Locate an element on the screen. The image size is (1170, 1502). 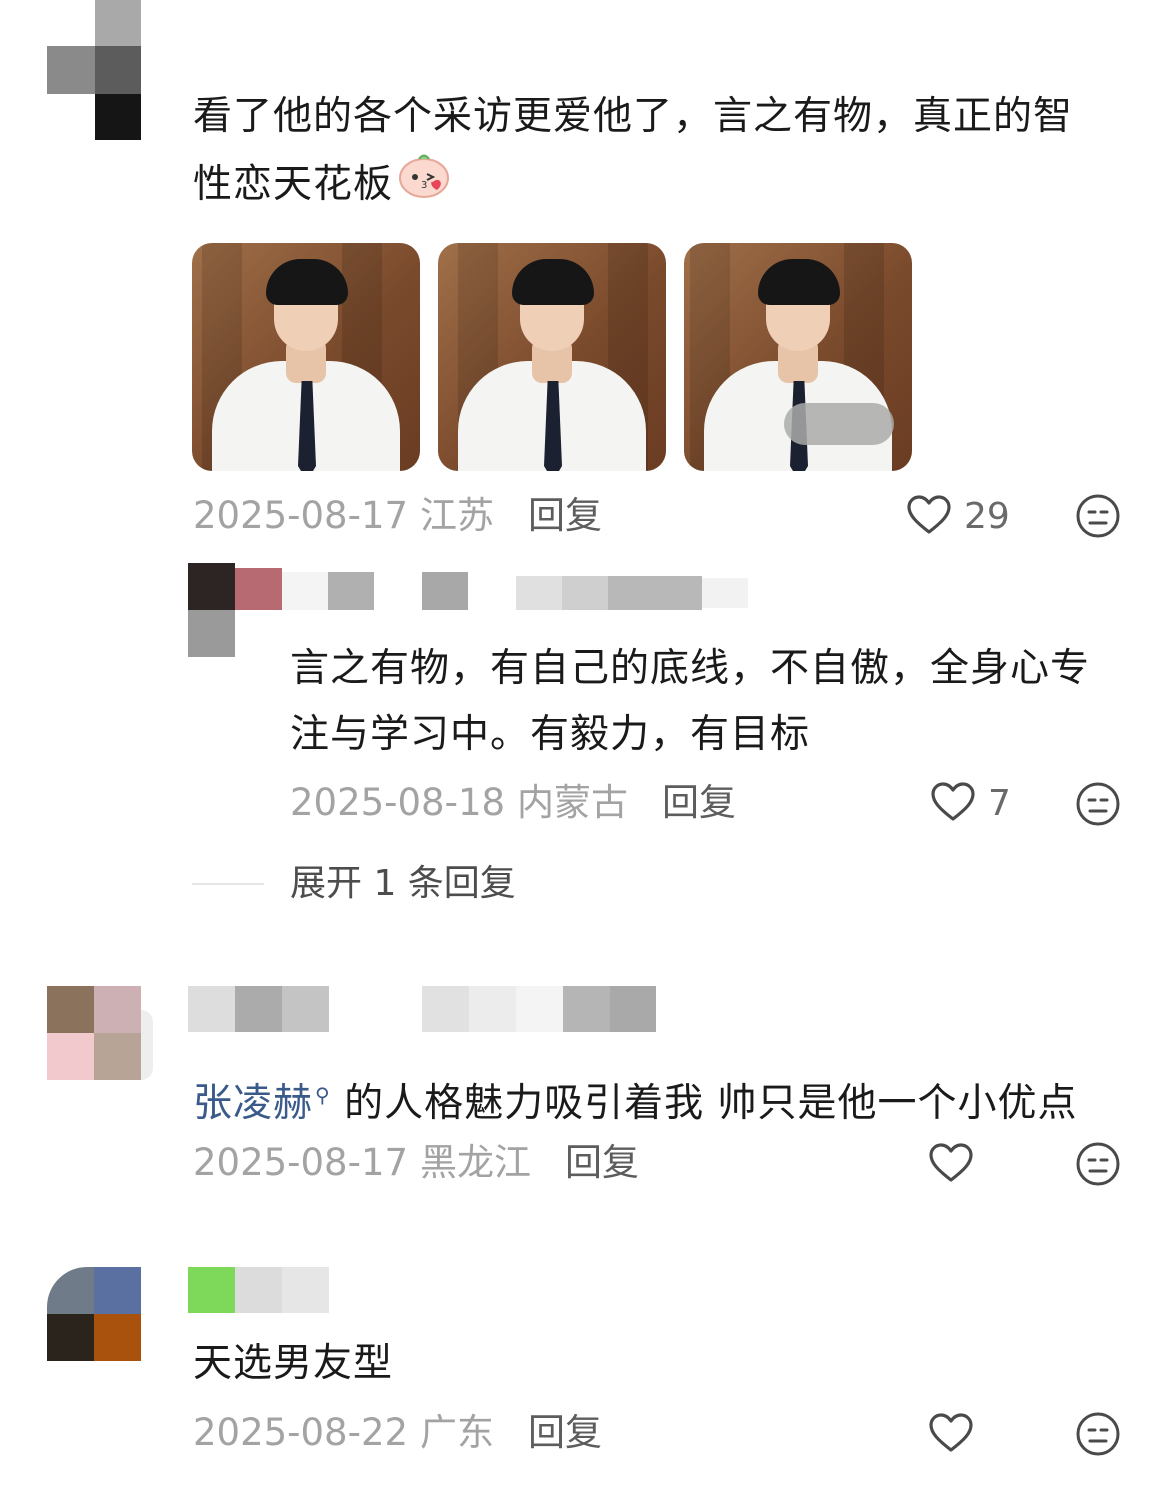
reply-text-line-2: 注与学习中。有毅力，有目标 is located at coordinates (550, 734).